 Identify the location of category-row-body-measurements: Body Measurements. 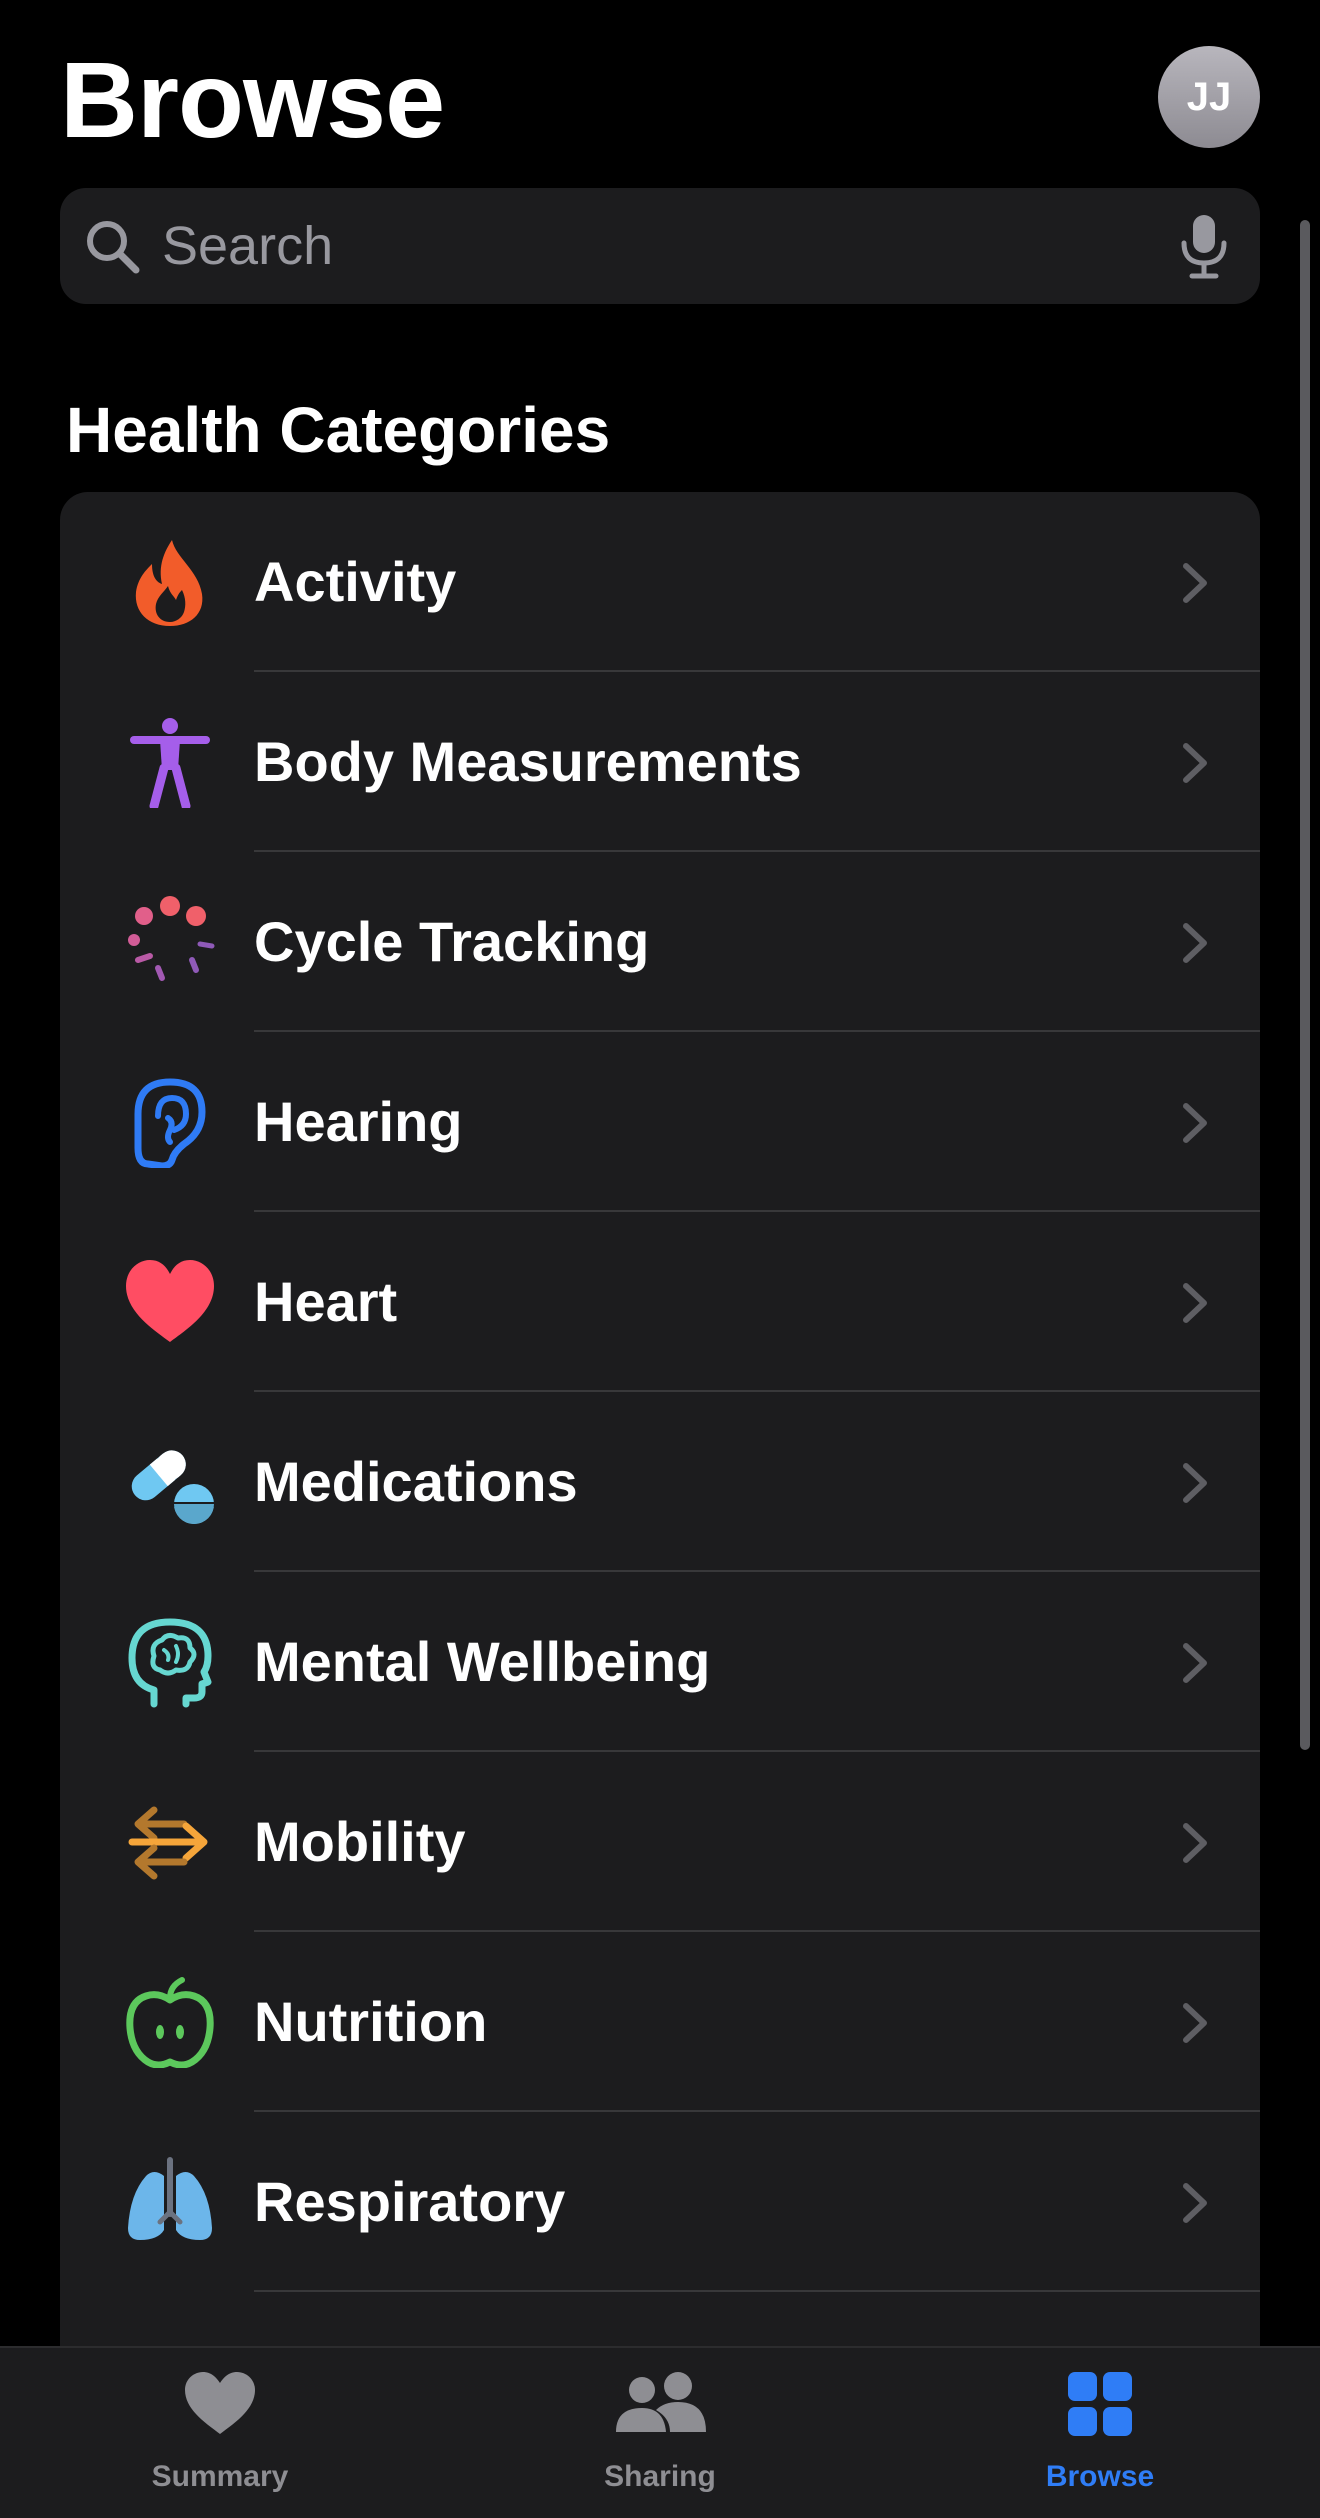
(660, 762).